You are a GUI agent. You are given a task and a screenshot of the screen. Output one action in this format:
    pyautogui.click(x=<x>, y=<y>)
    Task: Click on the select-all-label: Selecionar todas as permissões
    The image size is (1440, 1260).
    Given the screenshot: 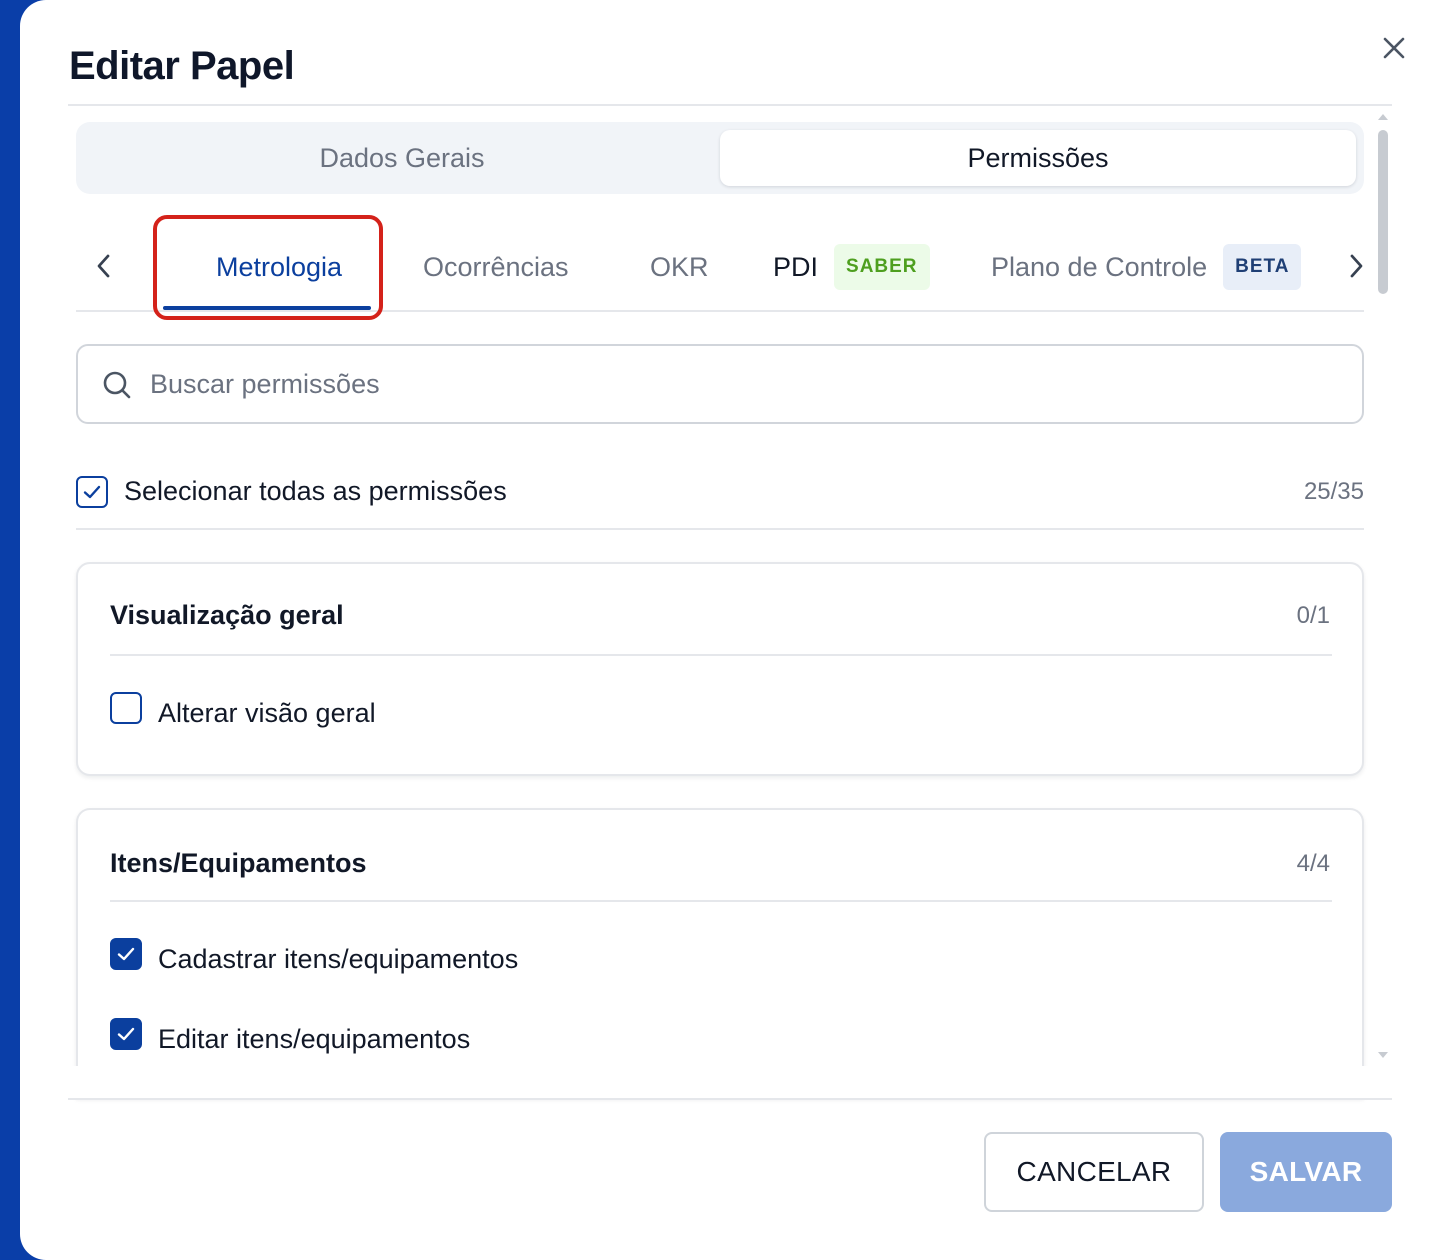 What is the action you would take?
    pyautogui.click(x=315, y=491)
    